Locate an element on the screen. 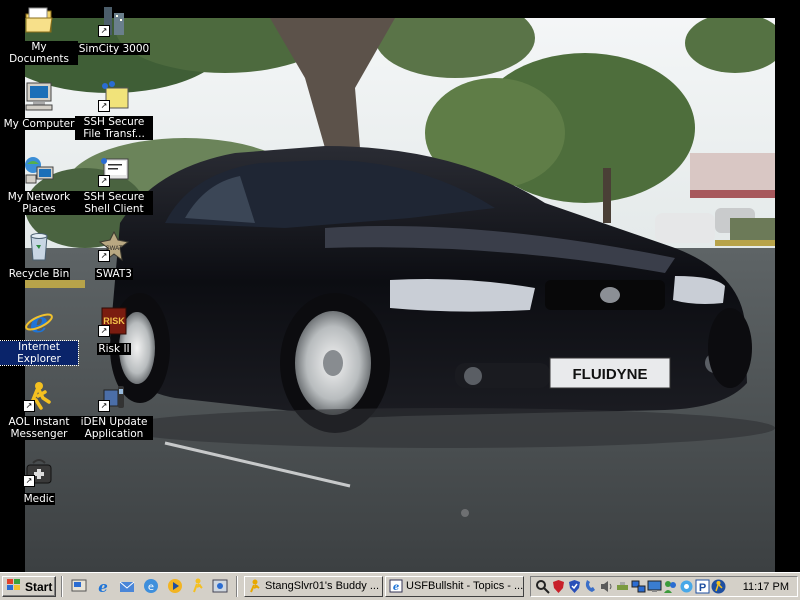 This screenshot has width=800, height=600. aim-quicklaunch-icon is located at coordinates (198, 586).